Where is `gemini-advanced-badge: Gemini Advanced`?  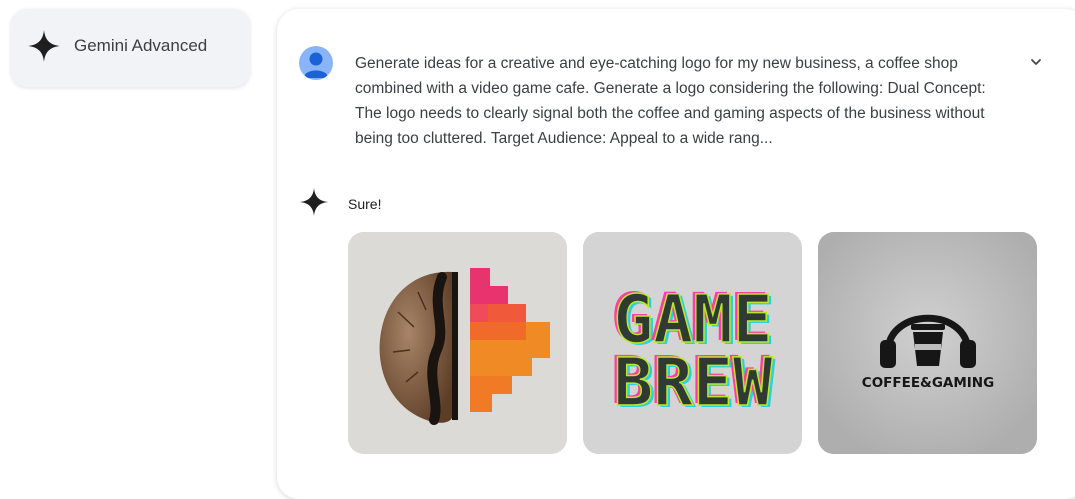
gemini-advanced-badge: Gemini Advanced is located at coordinates (130, 48).